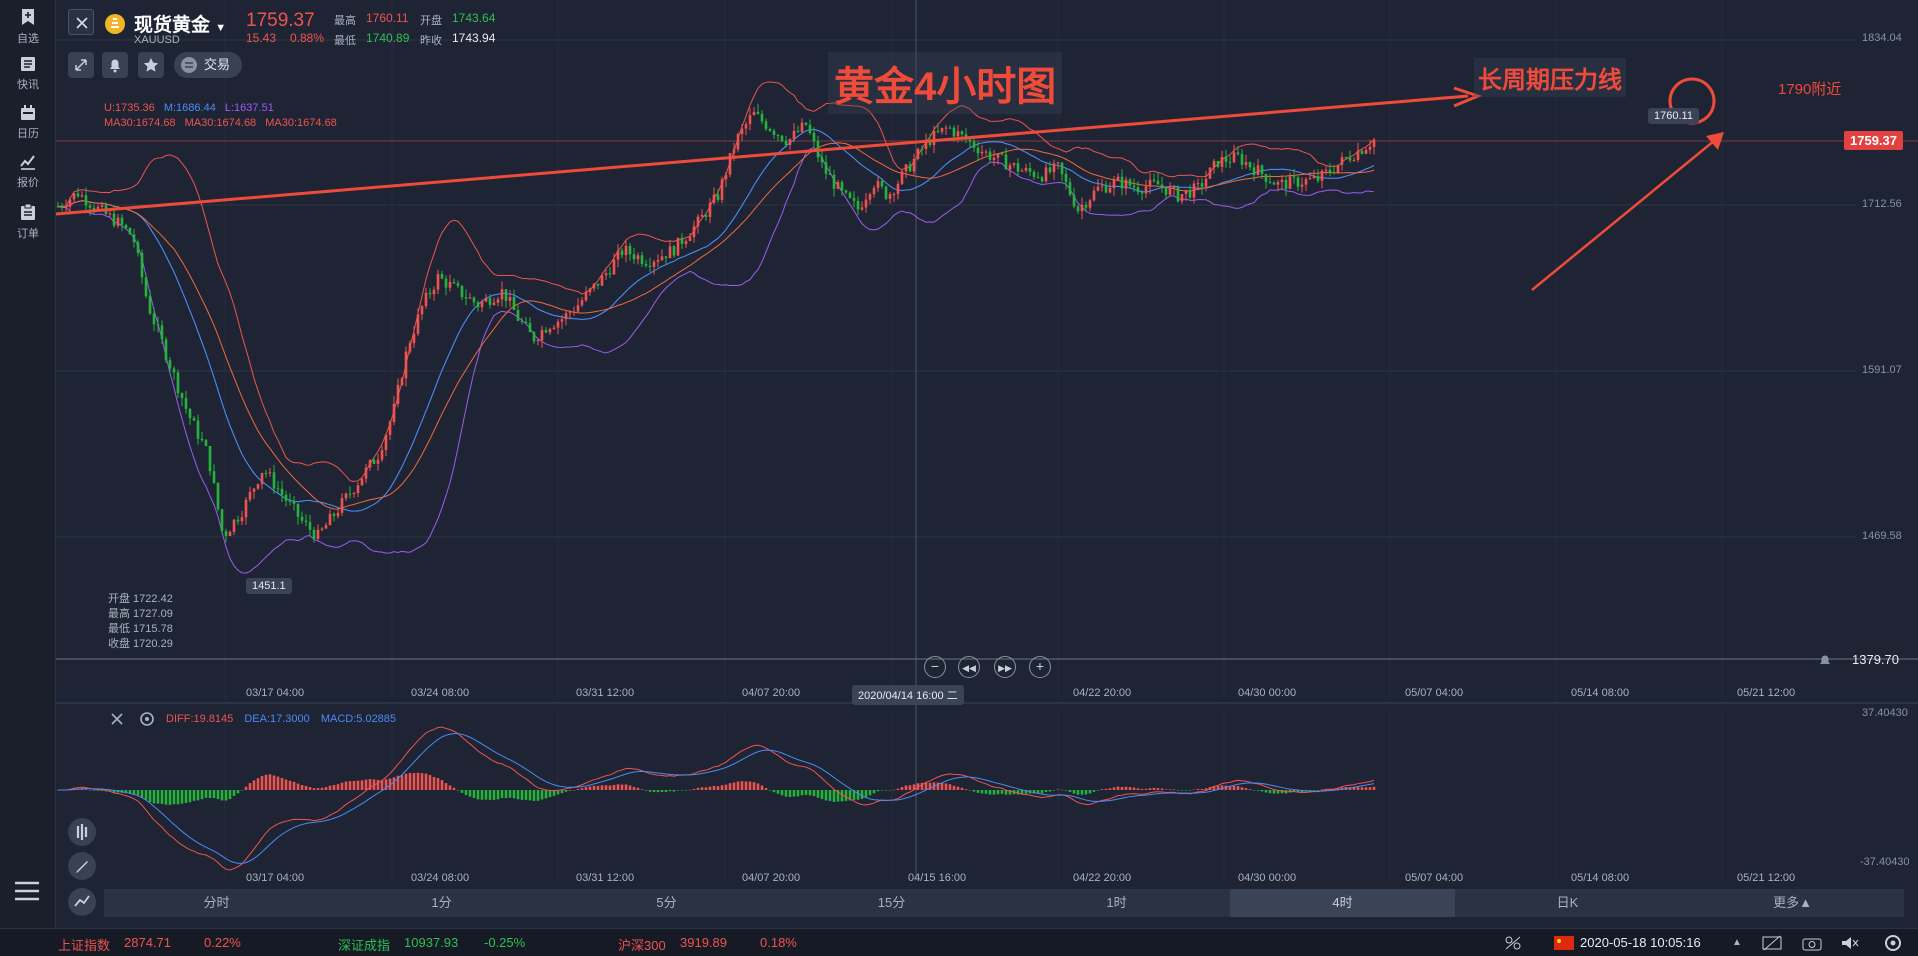 The width and height of the screenshot is (1918, 956). I want to click on chart-type-button, so click(82, 902).